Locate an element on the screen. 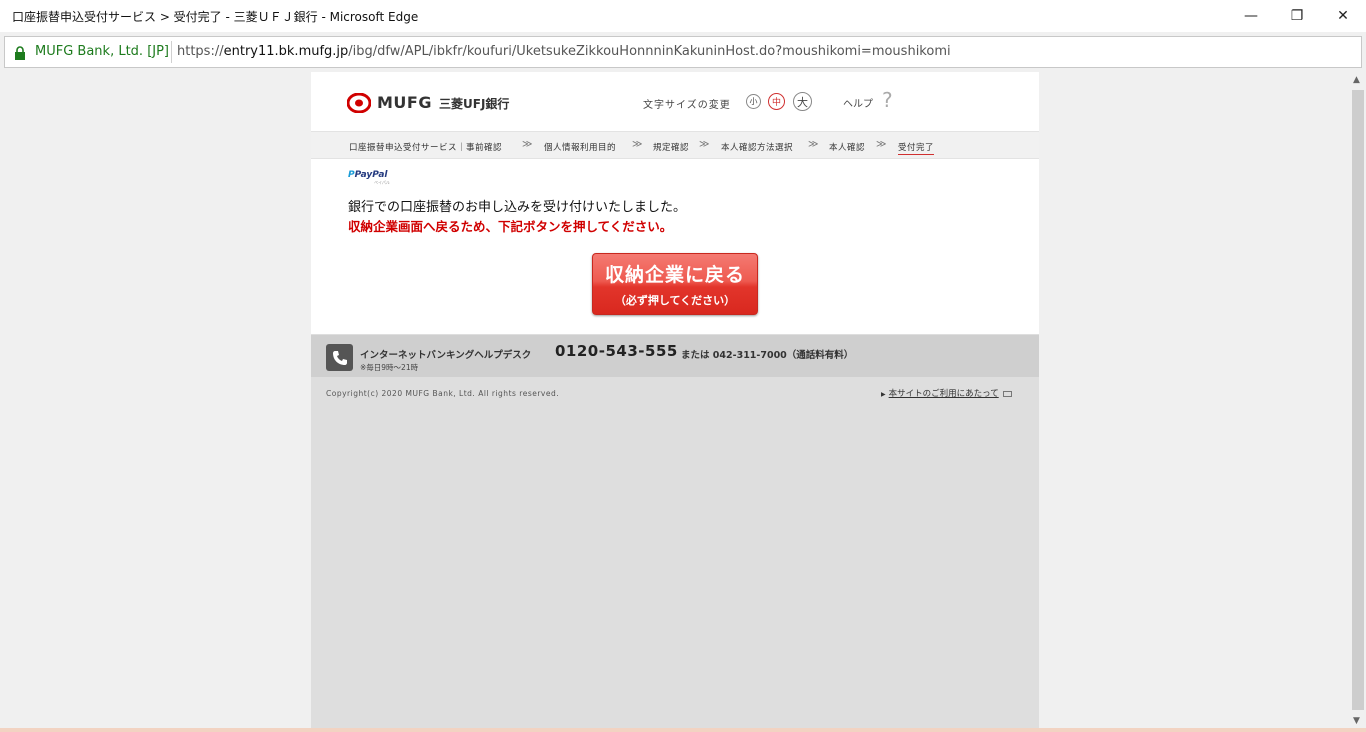 This screenshot has width=1366, height=732. terms-link-text: 本サイトのご利用にあたって is located at coordinates (943, 394).